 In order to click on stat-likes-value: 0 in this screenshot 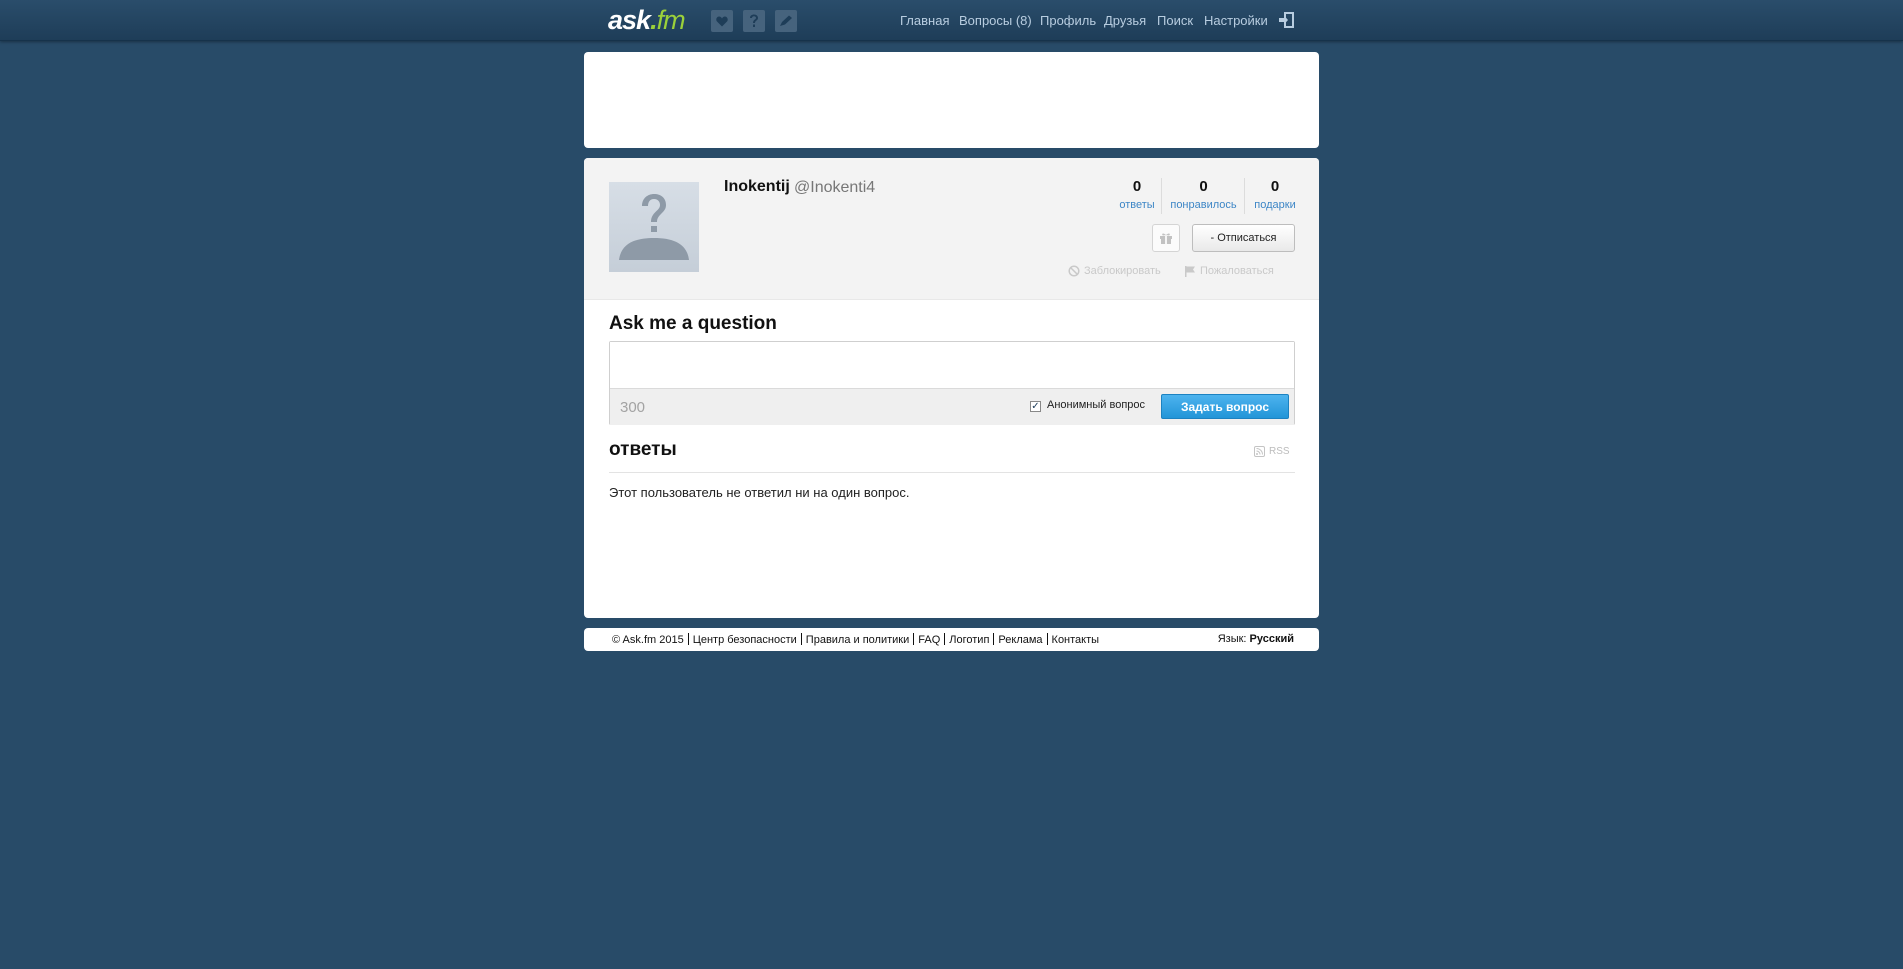, I will do `click(1203, 186)`.